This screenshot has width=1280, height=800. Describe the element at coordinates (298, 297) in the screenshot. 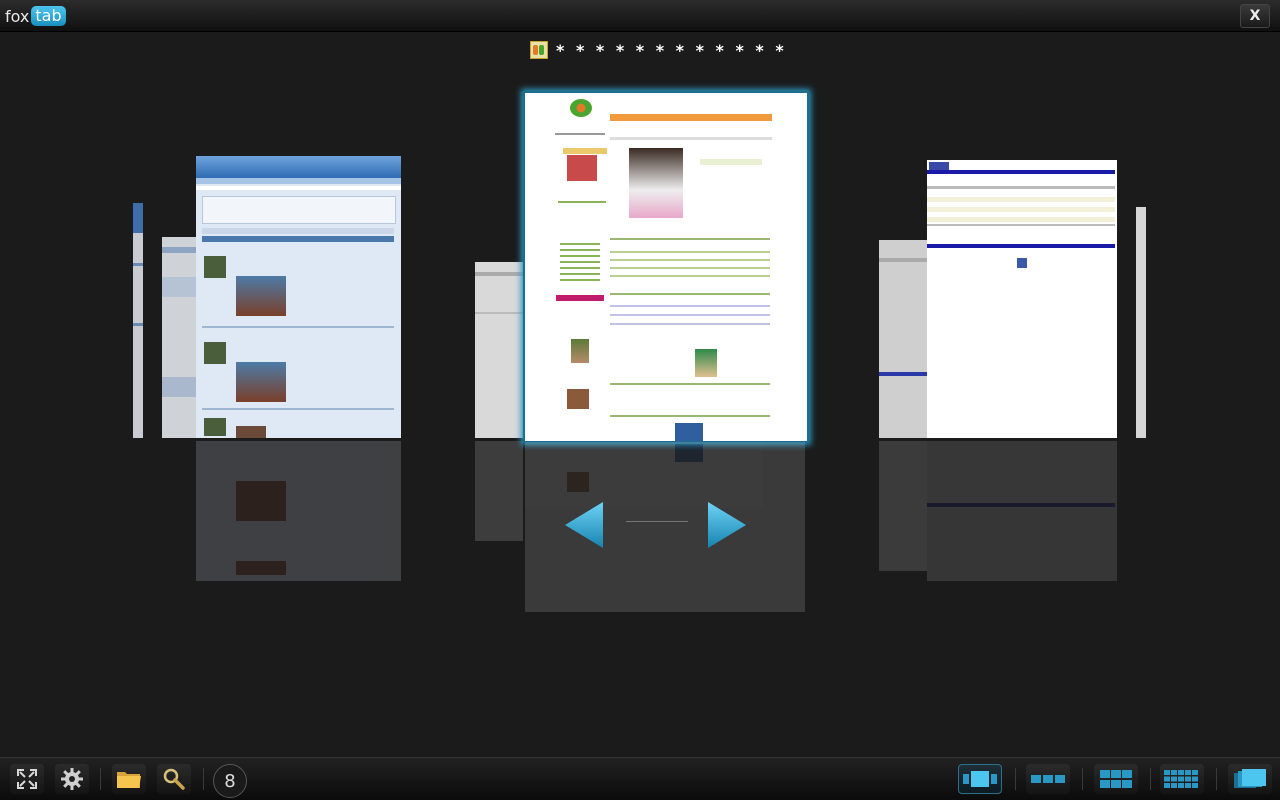

I see `tab-thumbnail-forum` at that location.